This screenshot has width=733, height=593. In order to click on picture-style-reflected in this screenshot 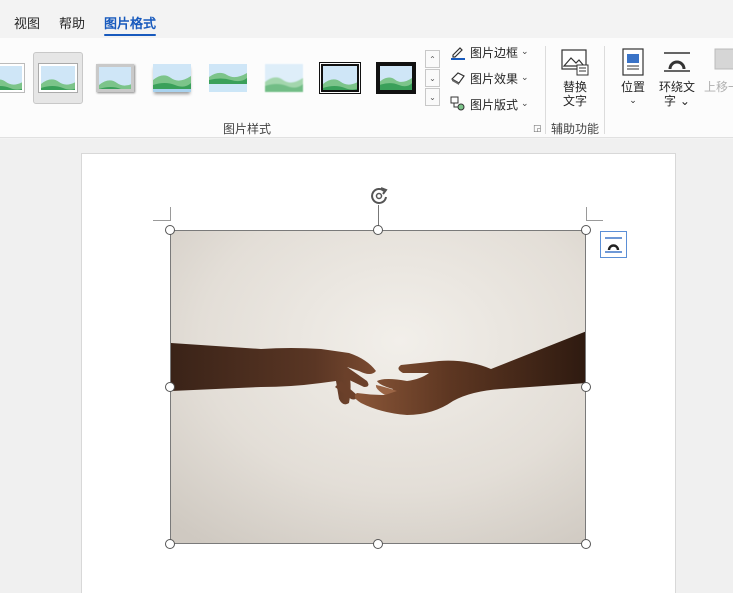, I will do `click(228, 78)`.